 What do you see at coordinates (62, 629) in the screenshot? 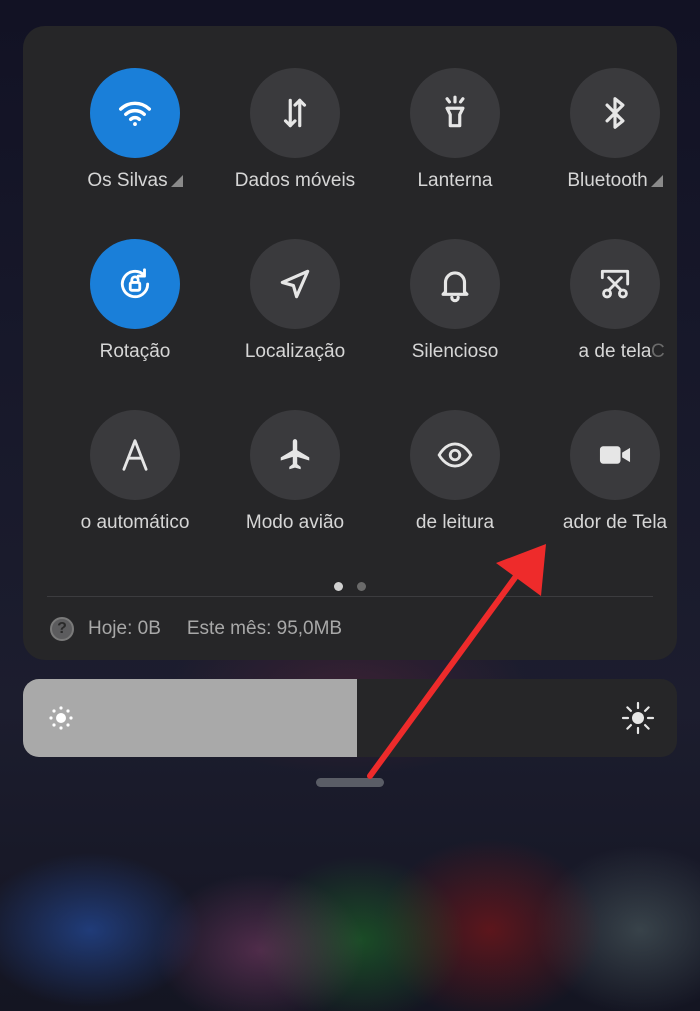
I see `help-icon: ?` at bounding box center [62, 629].